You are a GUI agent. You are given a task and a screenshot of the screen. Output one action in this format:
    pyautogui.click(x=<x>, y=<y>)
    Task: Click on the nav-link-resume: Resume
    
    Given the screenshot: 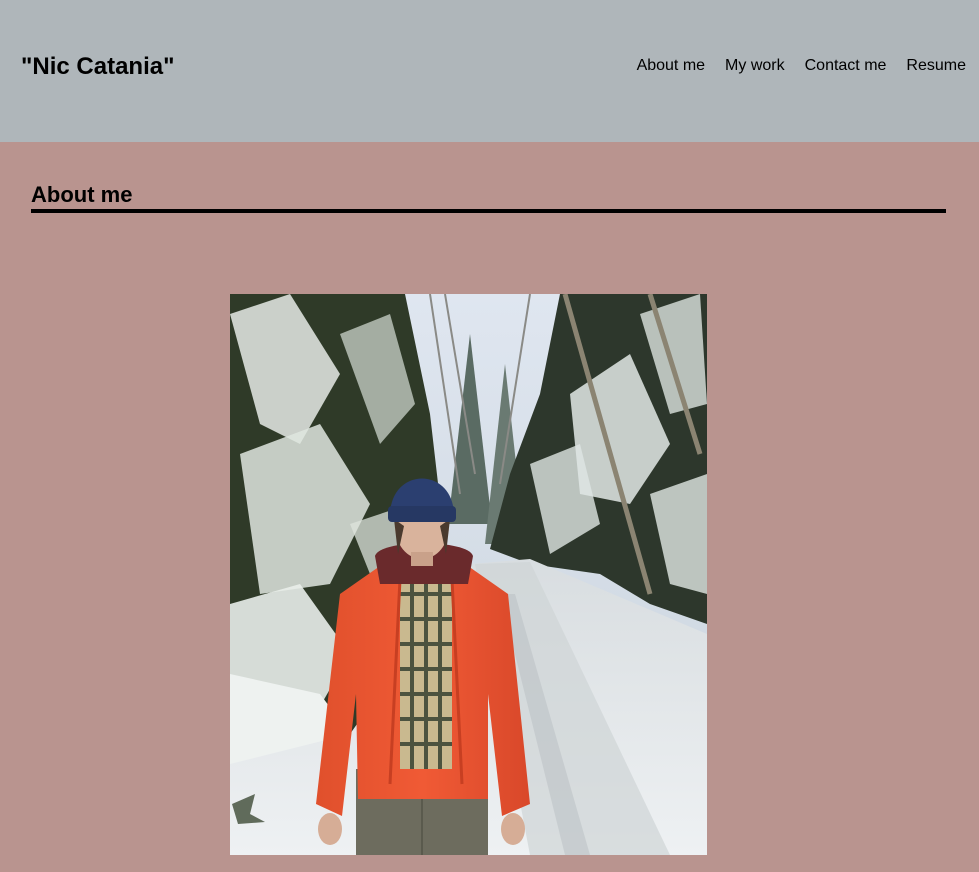 What is the action you would take?
    pyautogui.click(x=936, y=66)
    